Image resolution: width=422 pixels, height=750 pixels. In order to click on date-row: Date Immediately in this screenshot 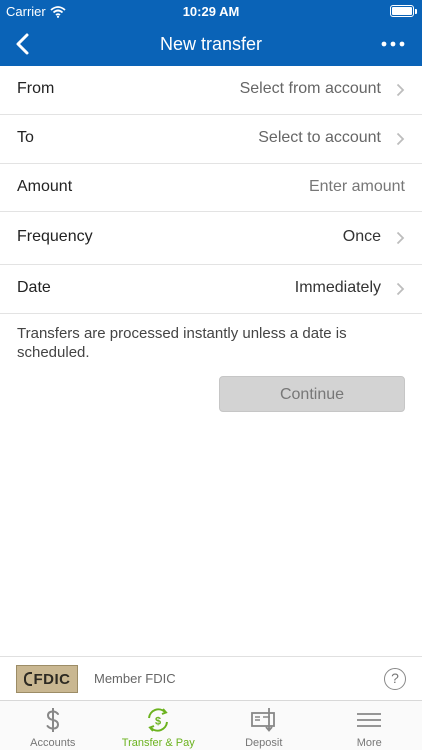, I will do `click(211, 289)`.